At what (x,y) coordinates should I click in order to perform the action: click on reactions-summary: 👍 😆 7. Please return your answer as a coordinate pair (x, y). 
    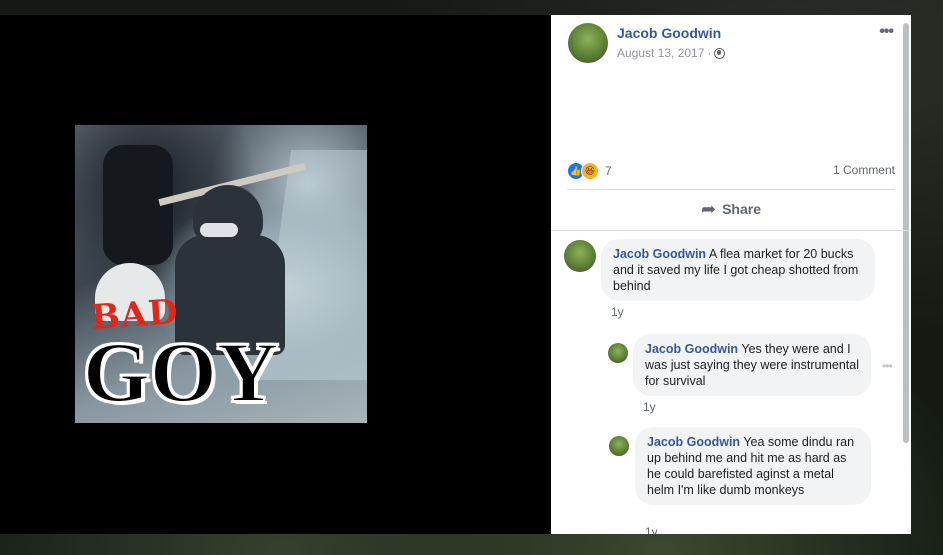
    Looking at the image, I should click on (589, 171).